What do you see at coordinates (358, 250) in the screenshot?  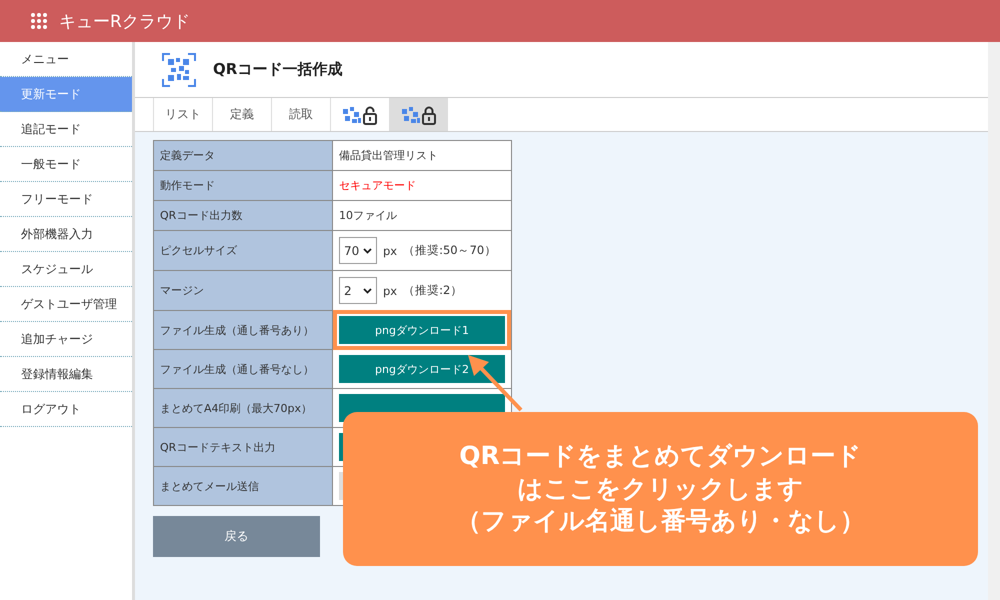 I see `dropdown: 70` at bounding box center [358, 250].